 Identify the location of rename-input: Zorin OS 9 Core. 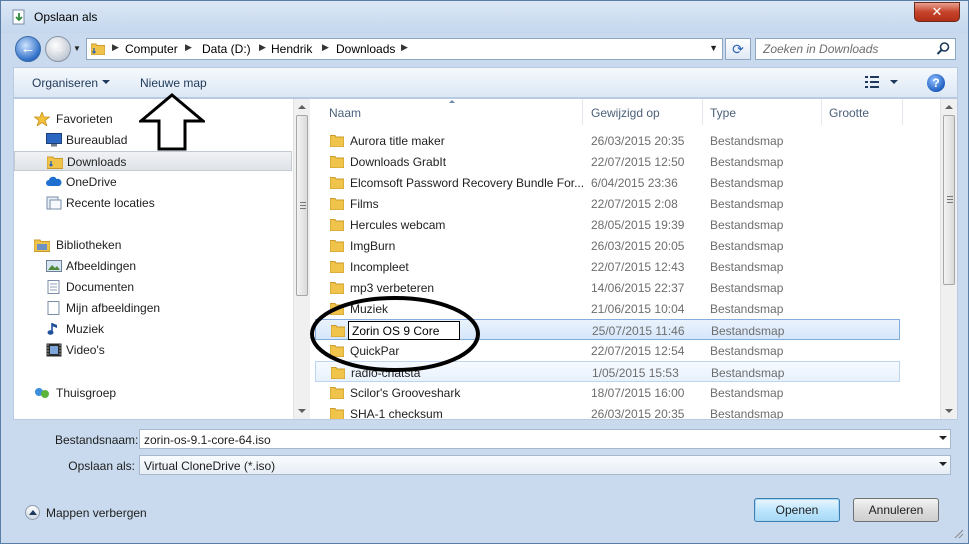
(404, 330).